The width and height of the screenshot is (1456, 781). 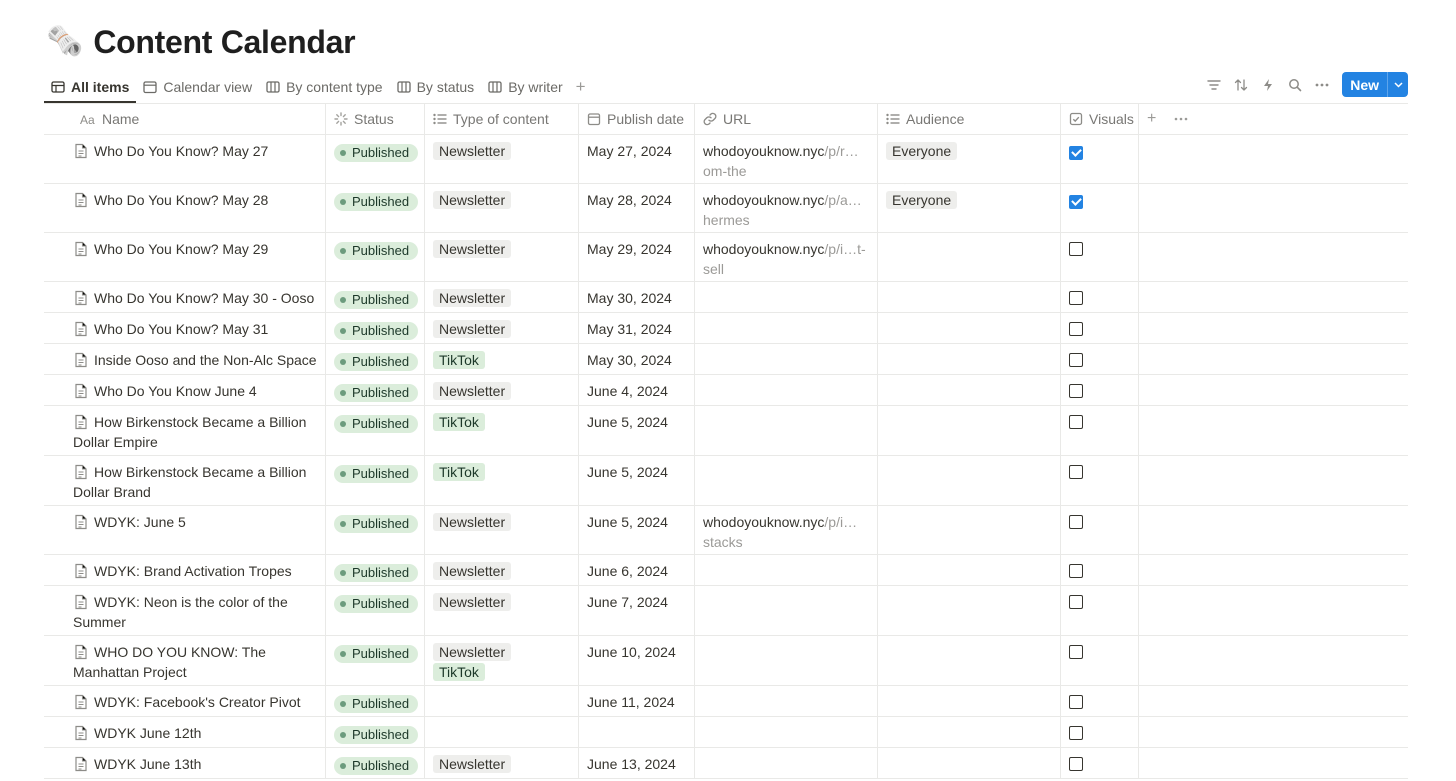 I want to click on cell-type: TikTok, so click(x=502, y=480).